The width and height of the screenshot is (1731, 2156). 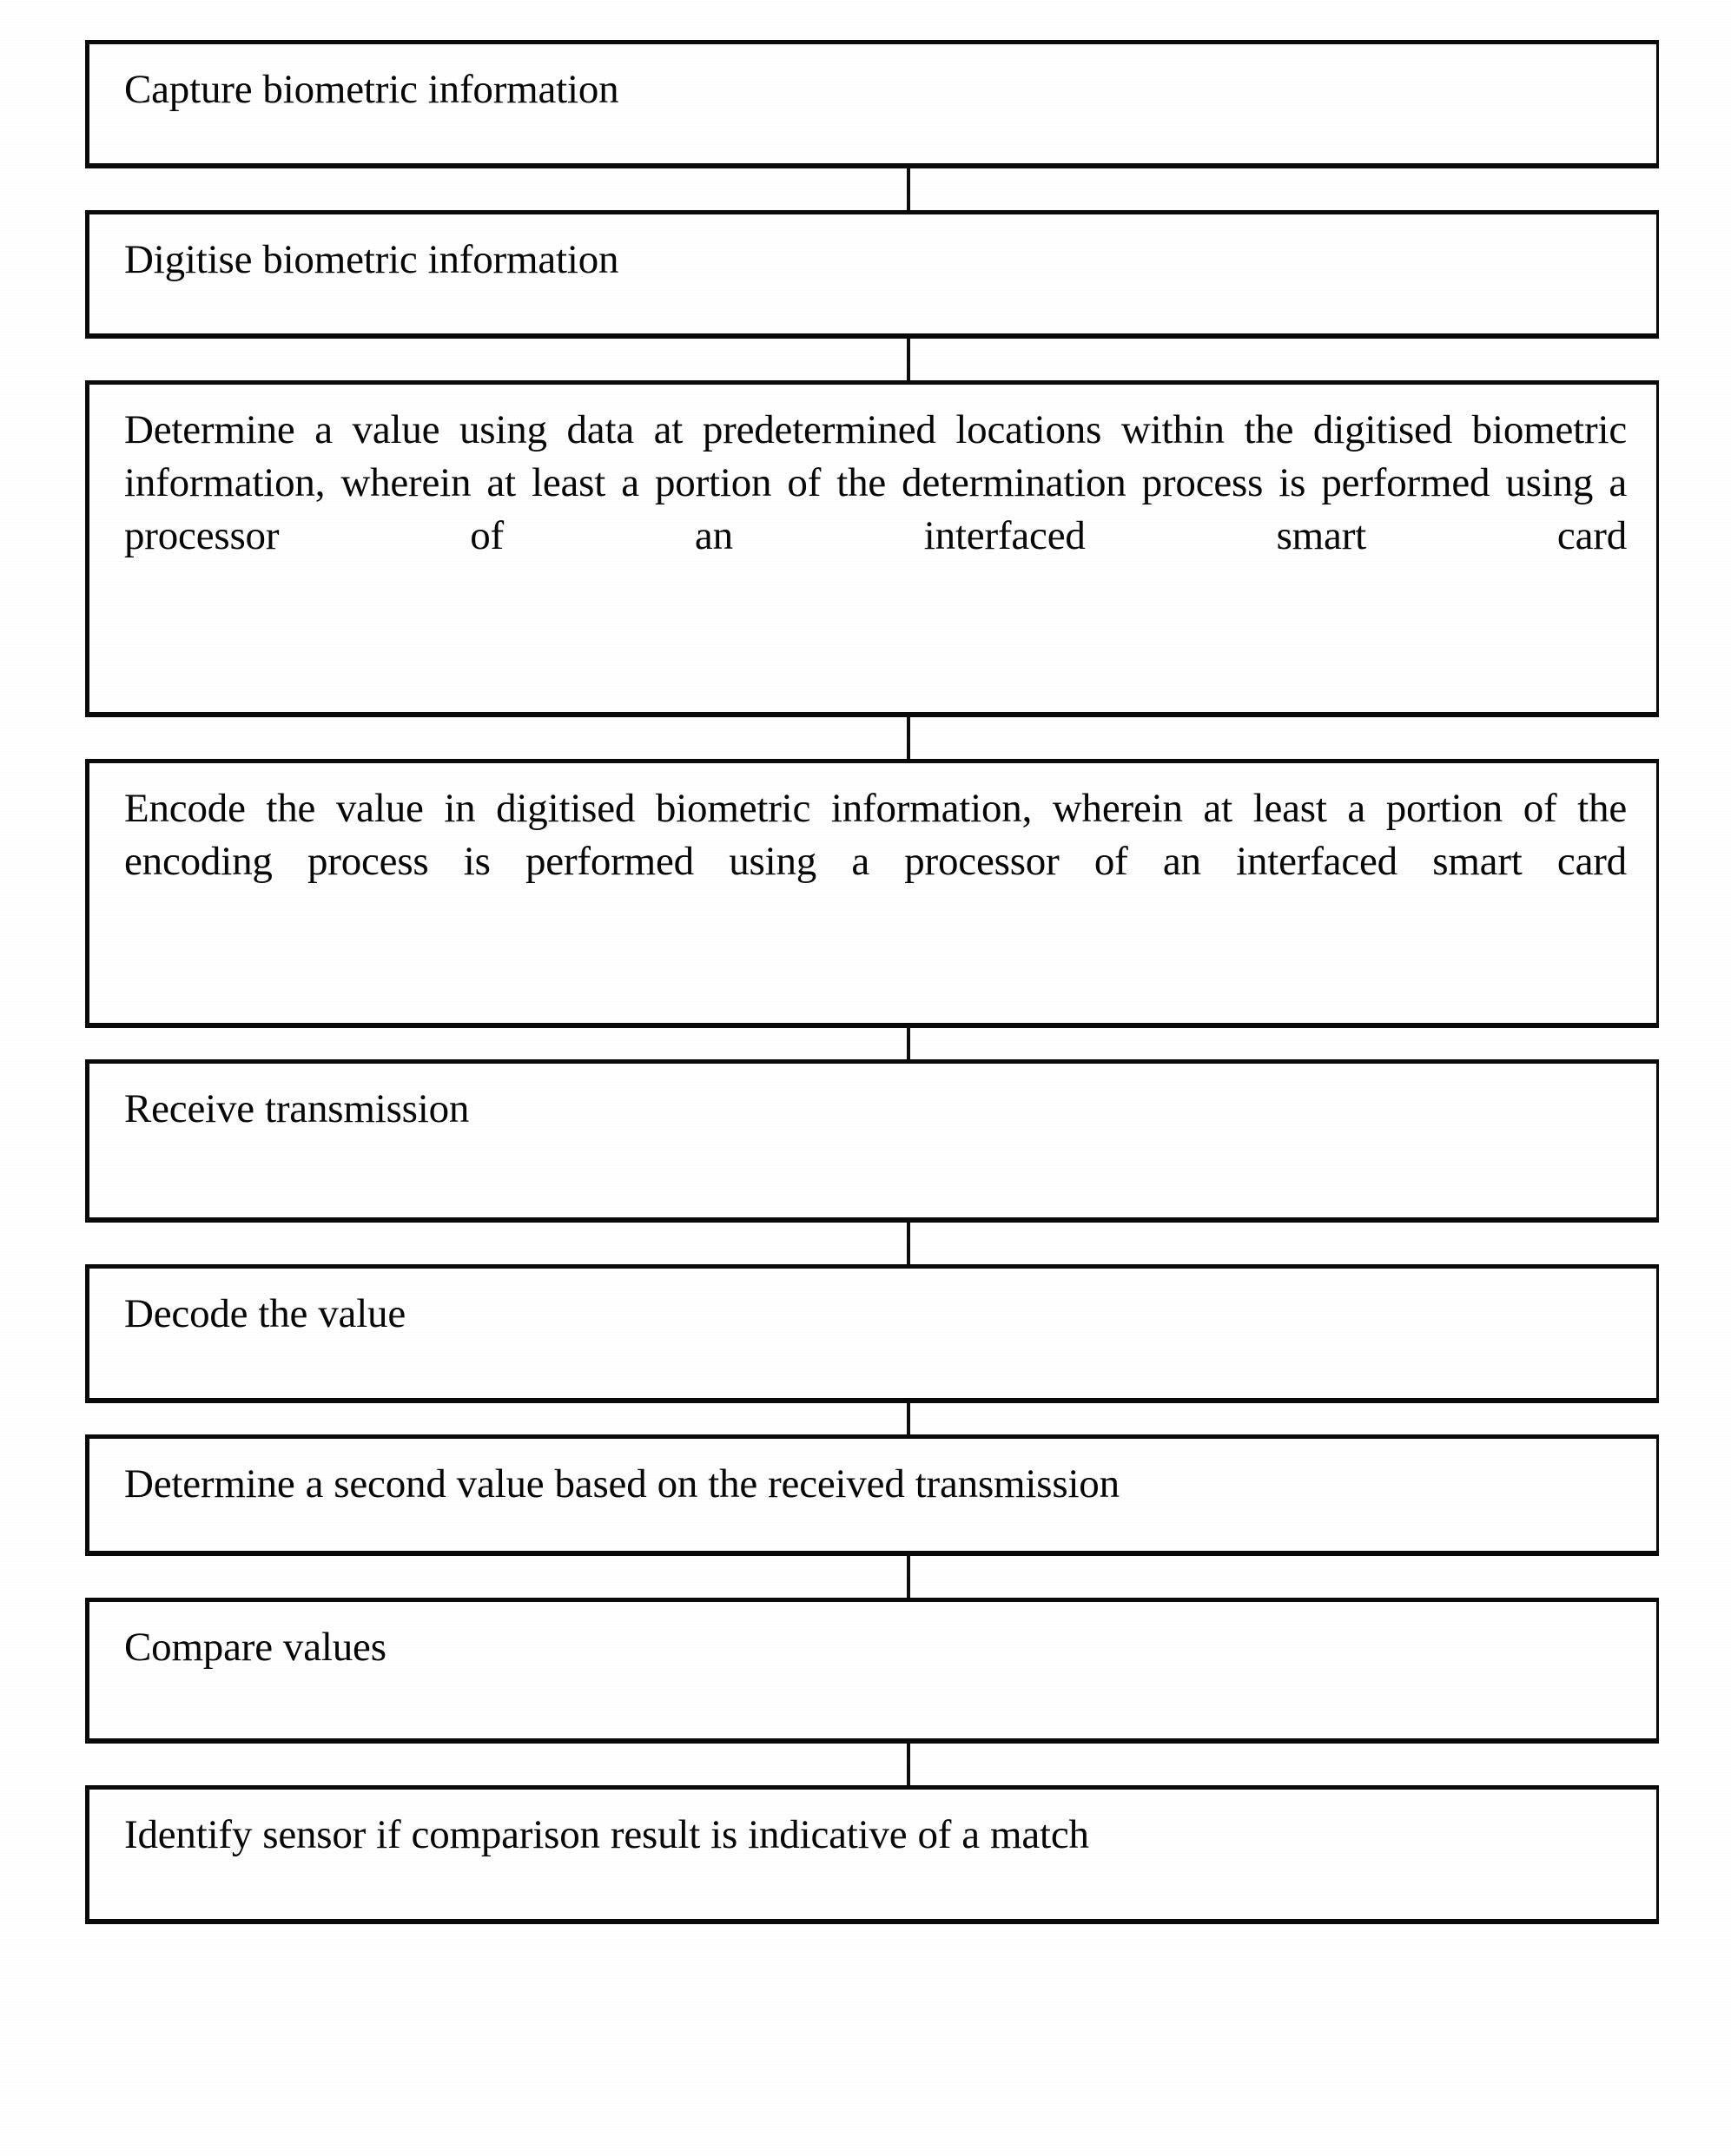 What do you see at coordinates (255, 1647) in the screenshot?
I see `flow-step-label: Compare values` at bounding box center [255, 1647].